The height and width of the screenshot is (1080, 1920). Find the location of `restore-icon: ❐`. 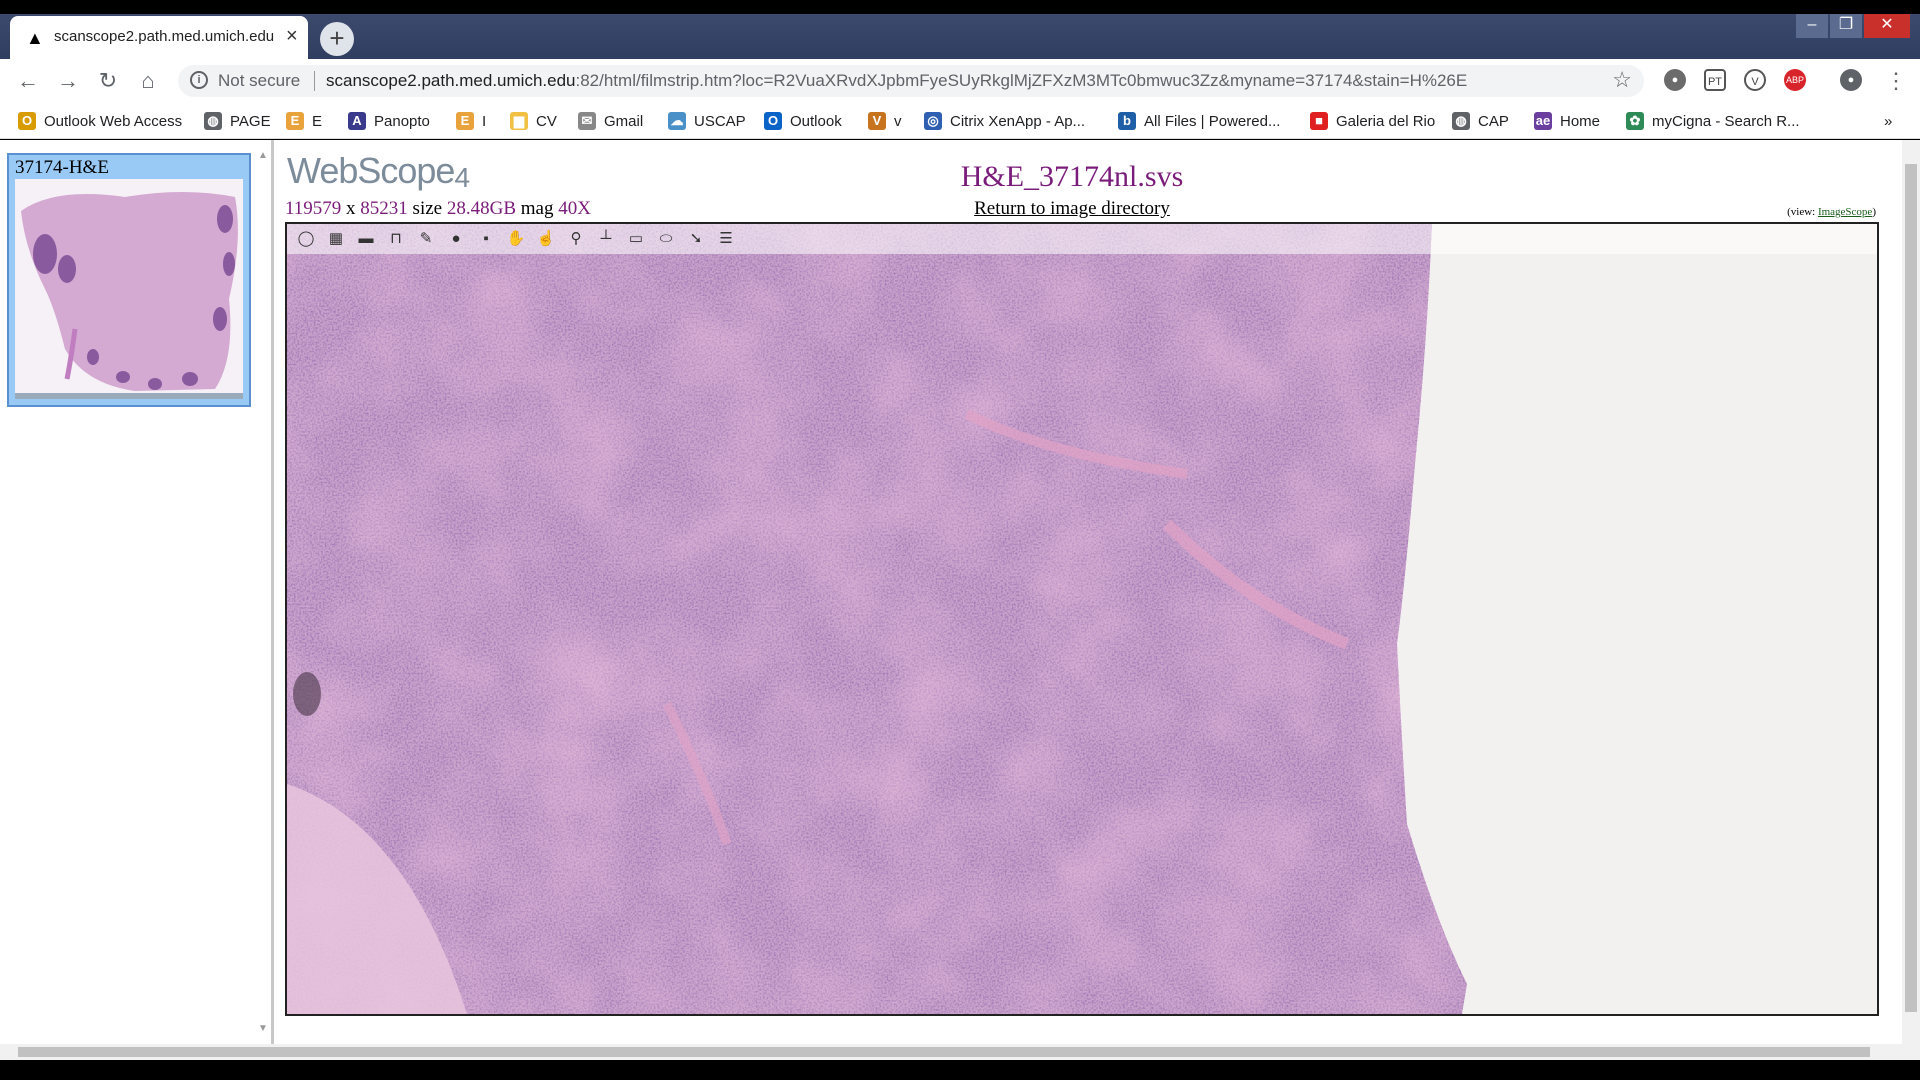

restore-icon: ❐ is located at coordinates (1846, 26).